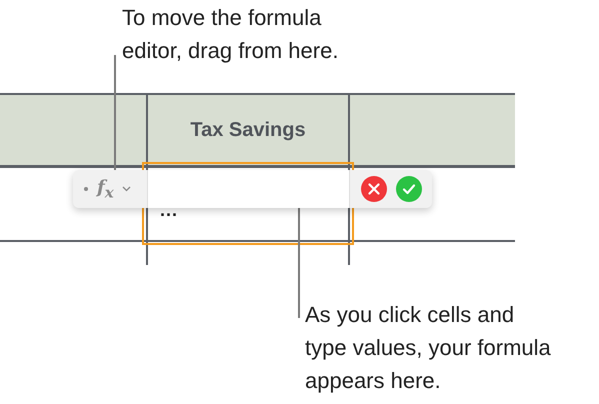 The image size is (599, 404). I want to click on formula-editor: f$_{x}$, so click(252, 189).